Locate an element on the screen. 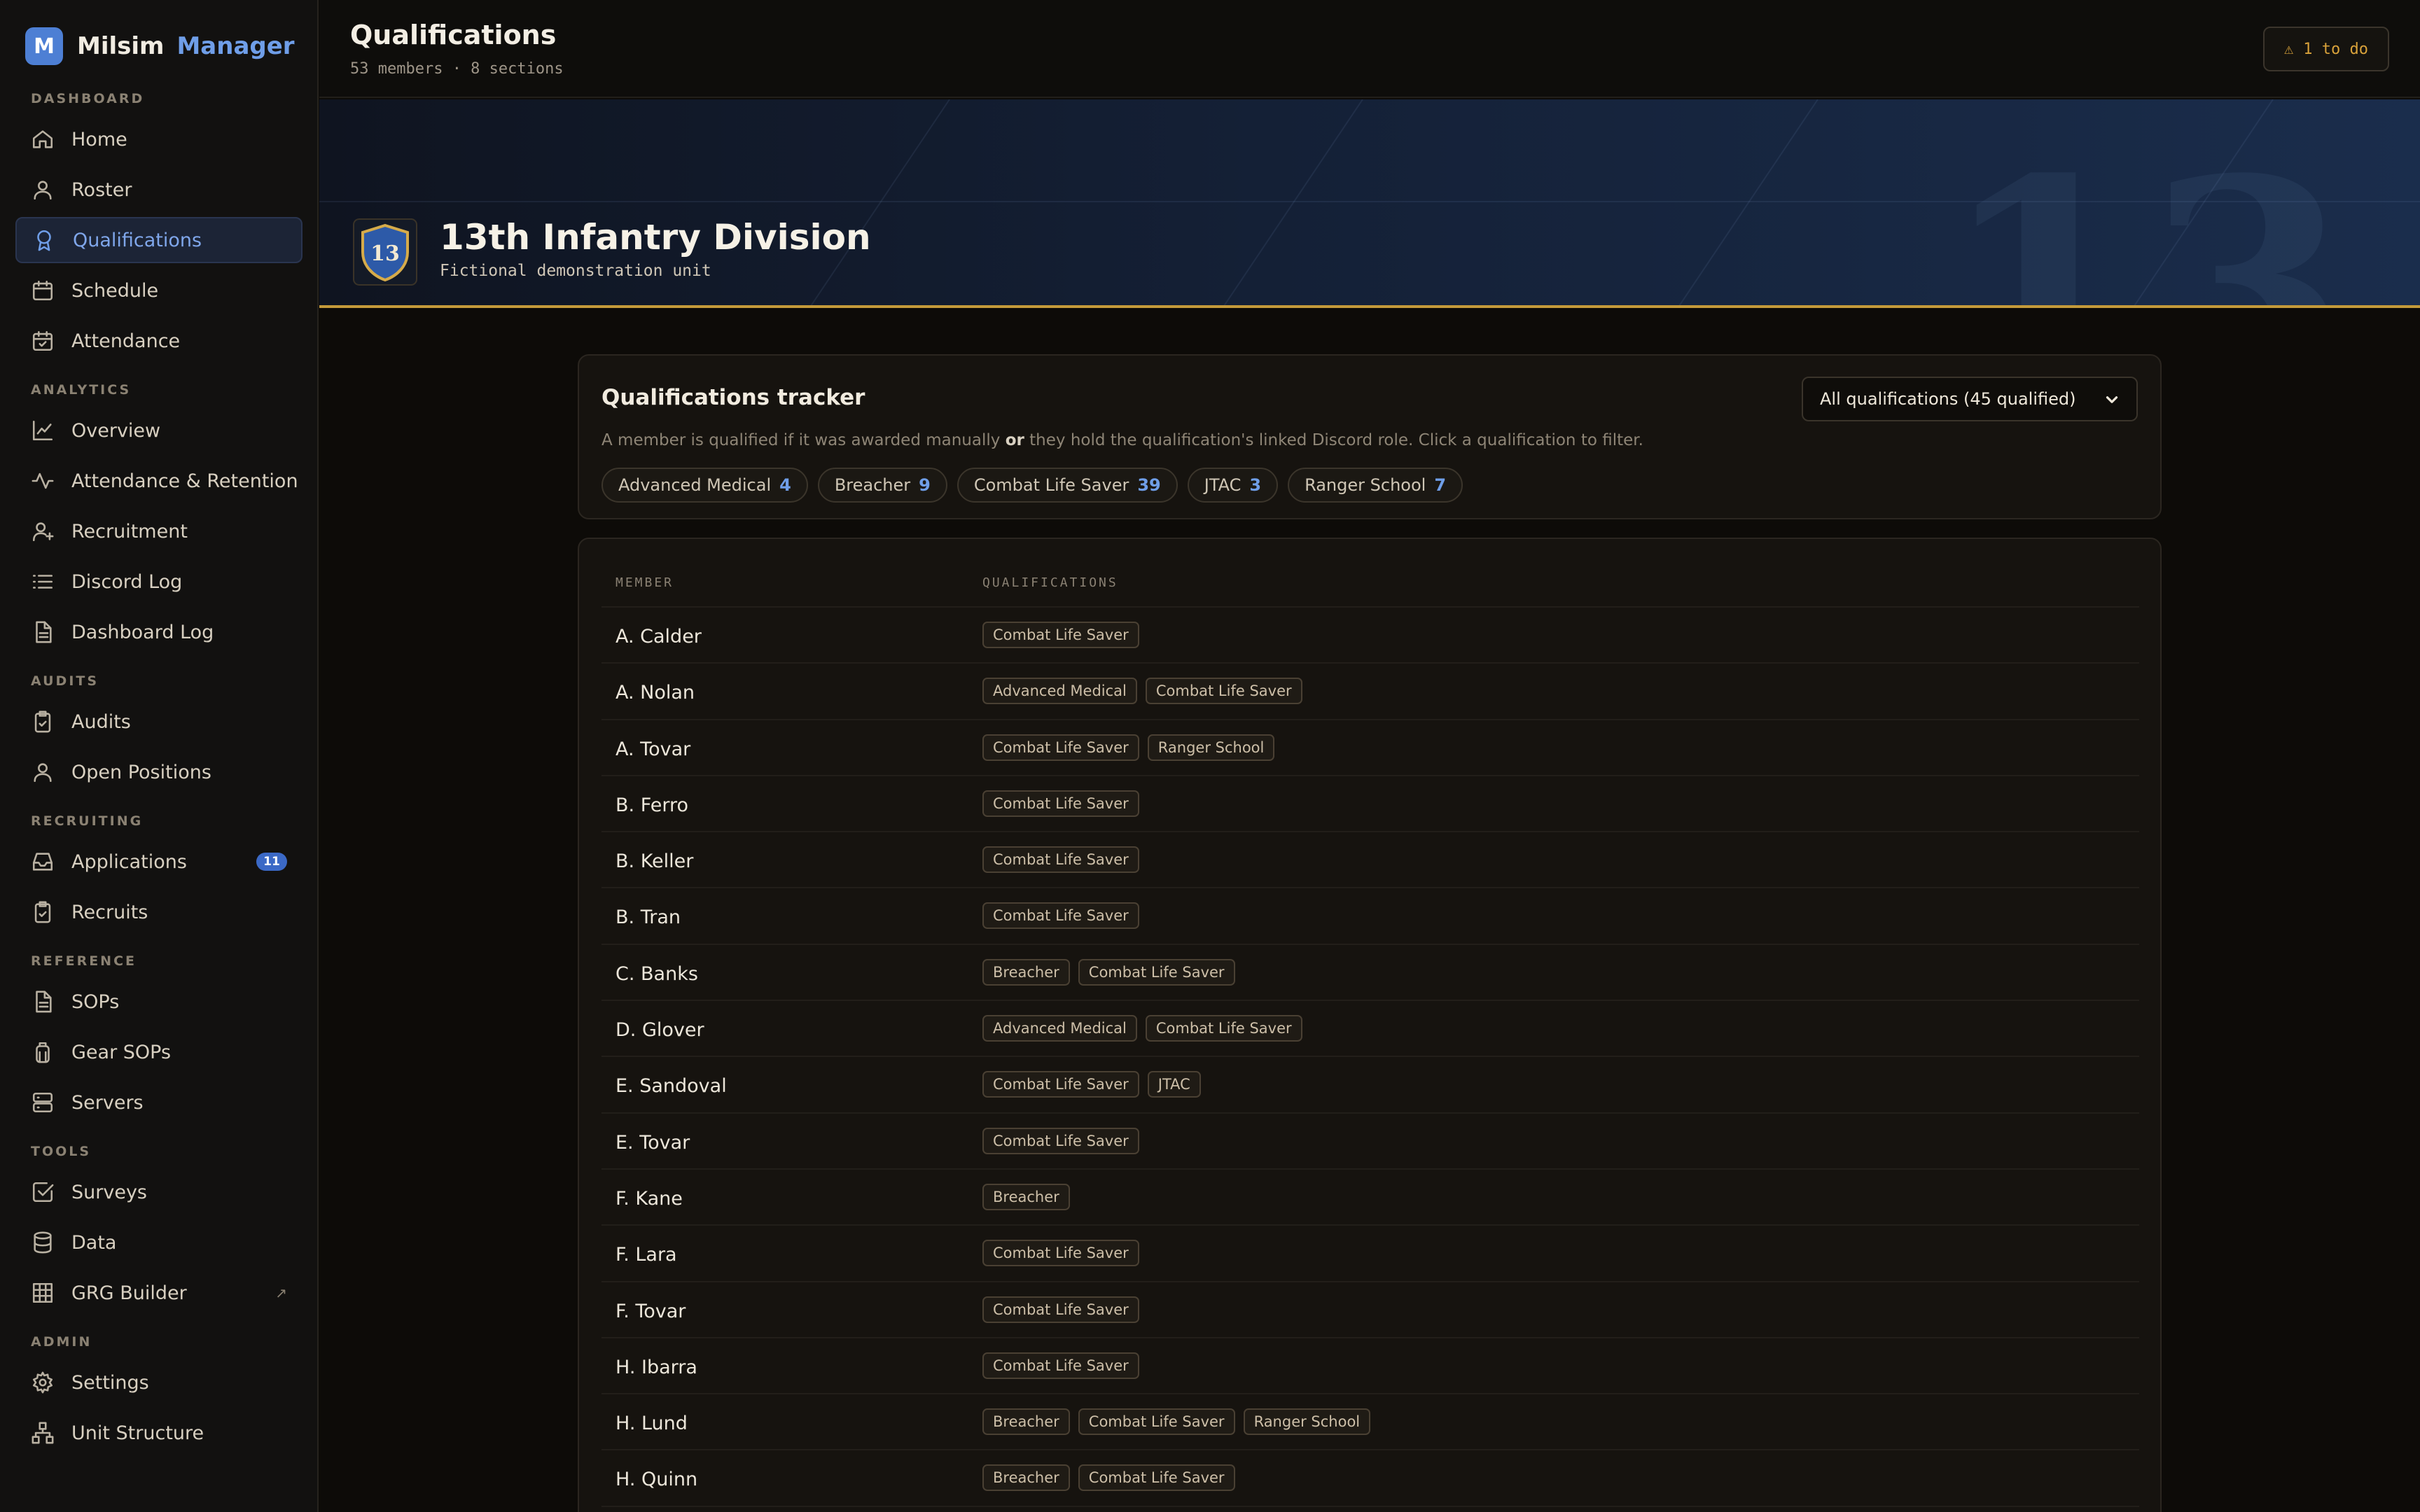 This screenshot has height=1512, width=2420. qualification-tag: JTAC is located at coordinates (1174, 1084).